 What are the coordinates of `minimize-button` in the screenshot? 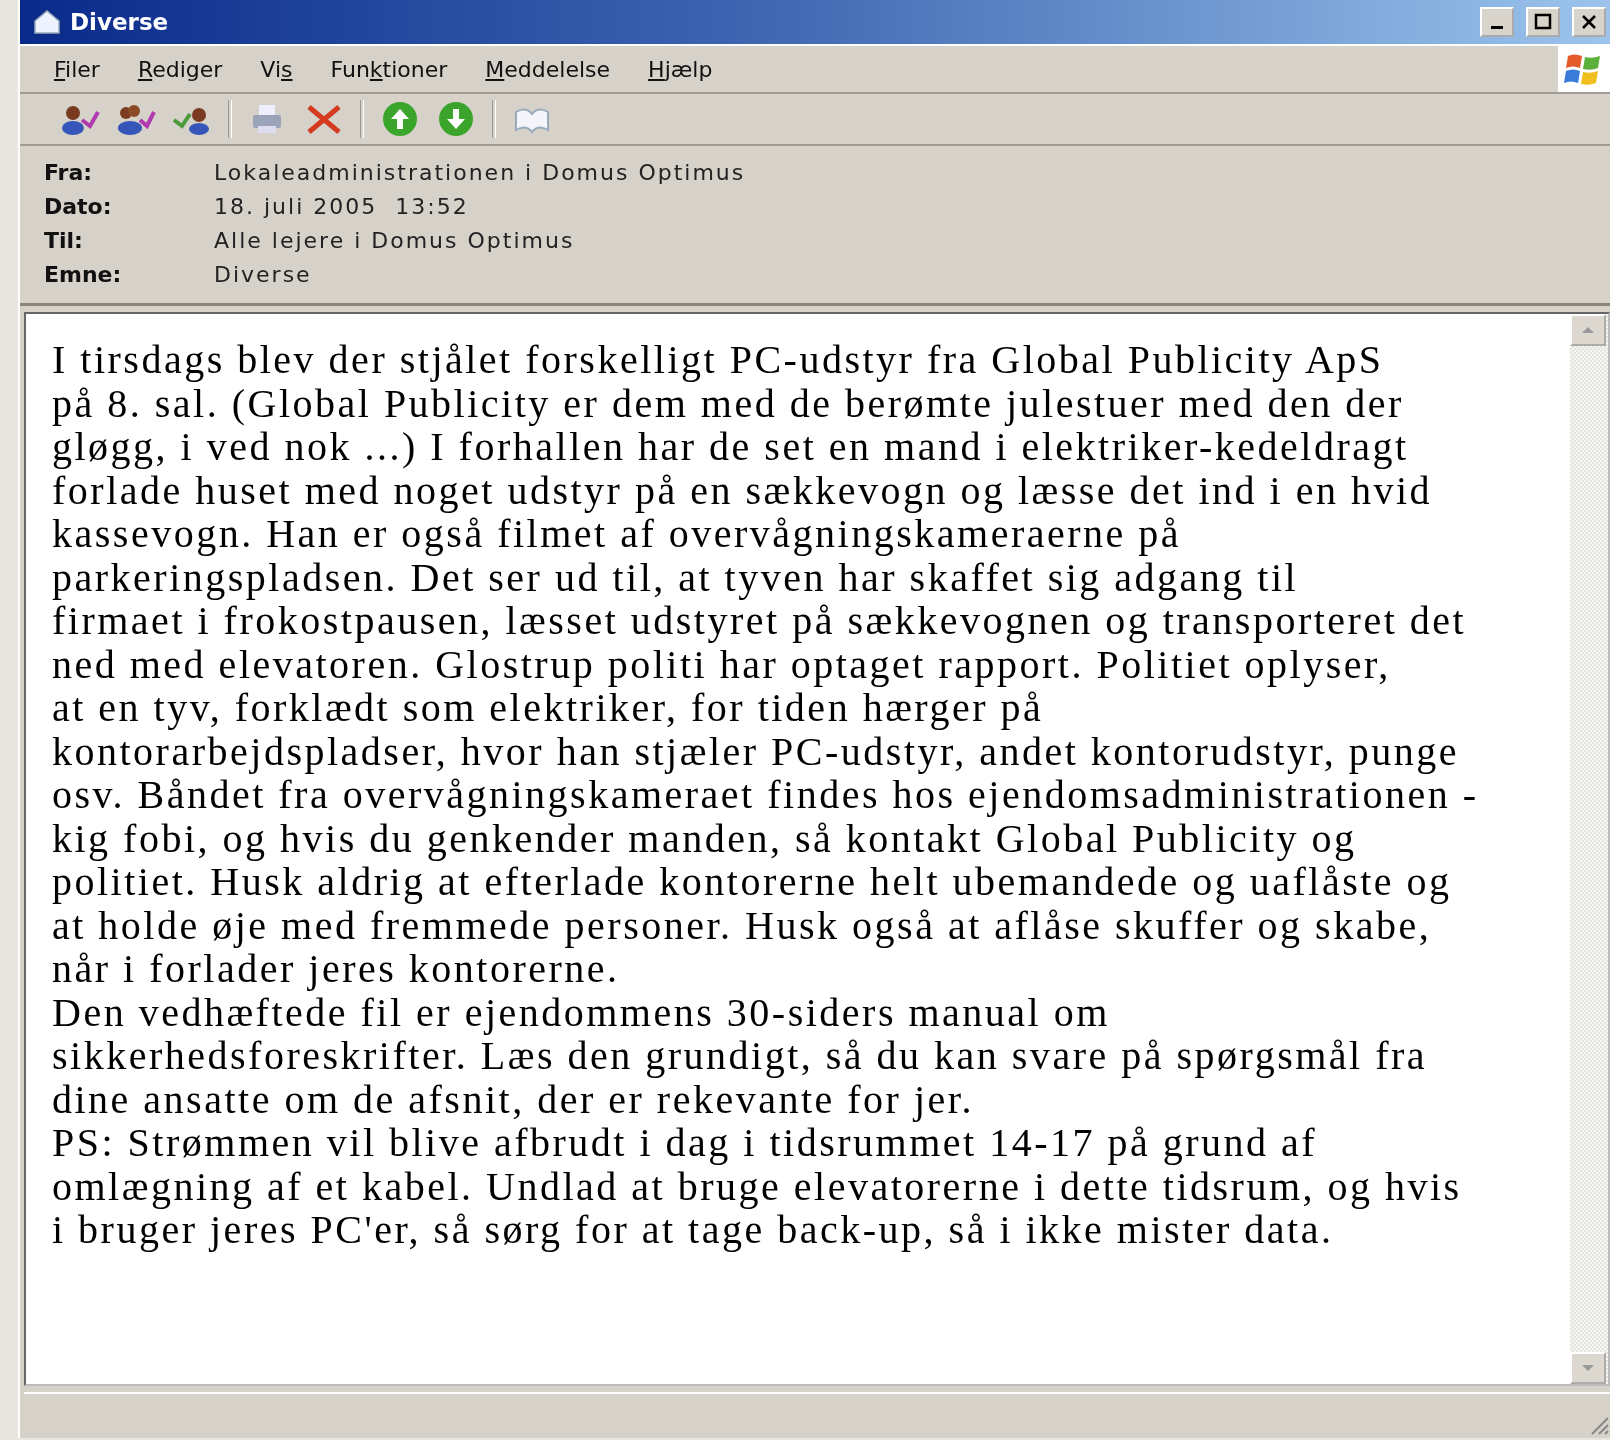 It's located at (1497, 22).